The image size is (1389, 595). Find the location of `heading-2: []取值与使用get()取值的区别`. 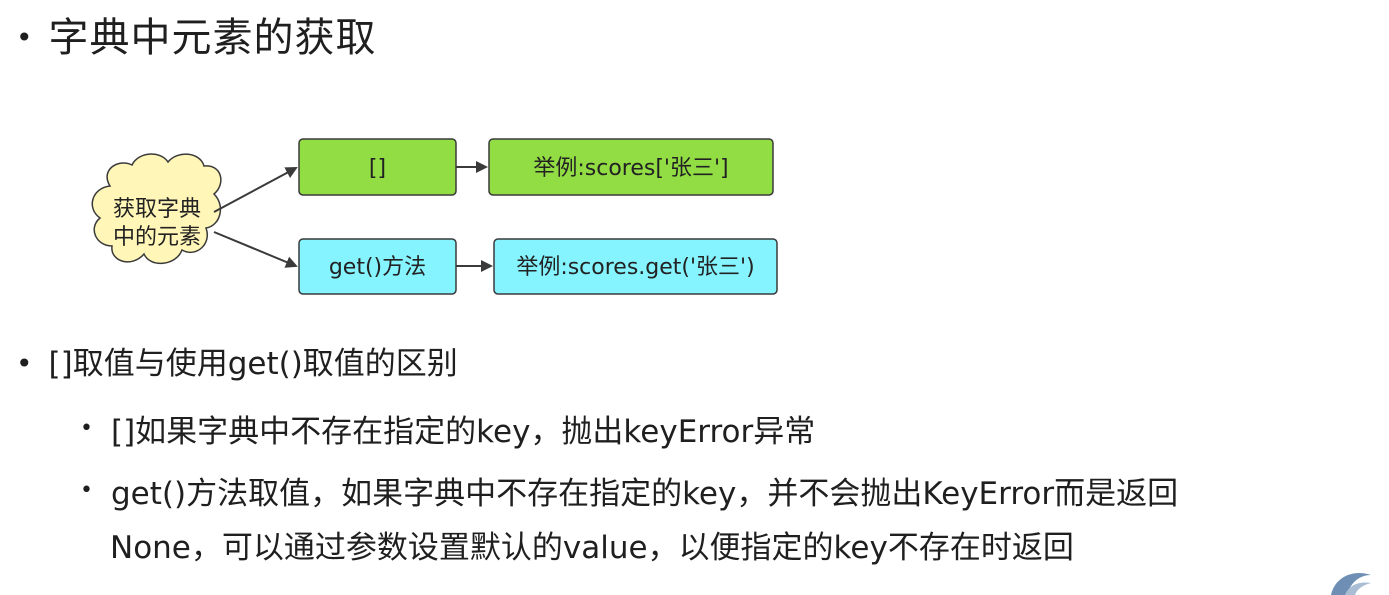

heading-2: []取值与使用get()取值的区别 is located at coordinates (253, 364).